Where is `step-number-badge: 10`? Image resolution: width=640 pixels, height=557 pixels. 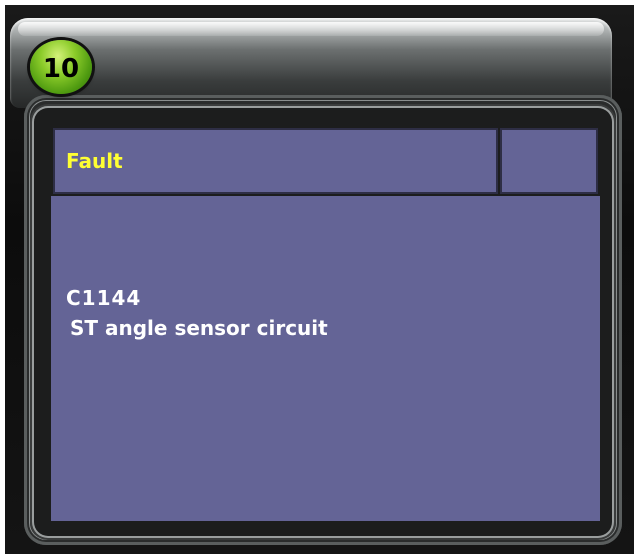 step-number-badge: 10 is located at coordinates (61, 67).